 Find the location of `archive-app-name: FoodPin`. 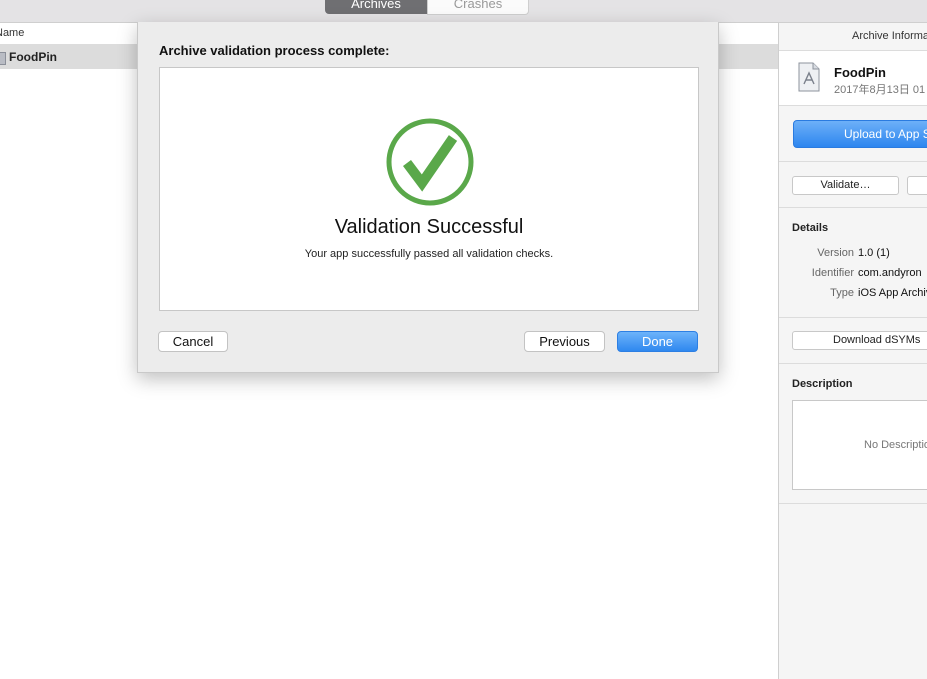

archive-app-name: FoodPin is located at coordinates (860, 72).